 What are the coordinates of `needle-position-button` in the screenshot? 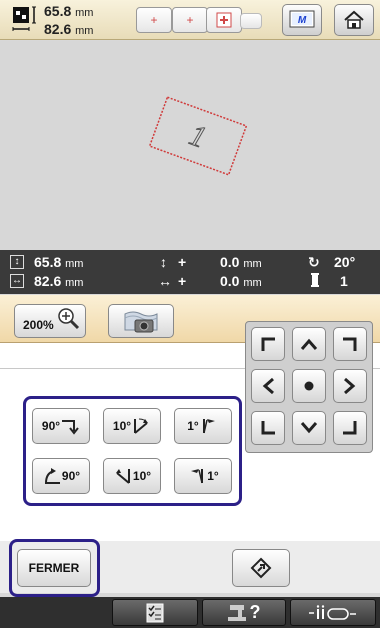 It's located at (333, 612).